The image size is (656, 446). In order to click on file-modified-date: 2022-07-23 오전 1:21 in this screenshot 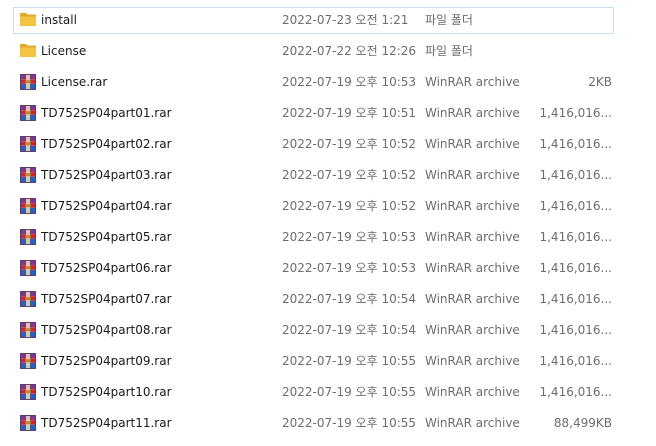, I will do `click(345, 20)`.